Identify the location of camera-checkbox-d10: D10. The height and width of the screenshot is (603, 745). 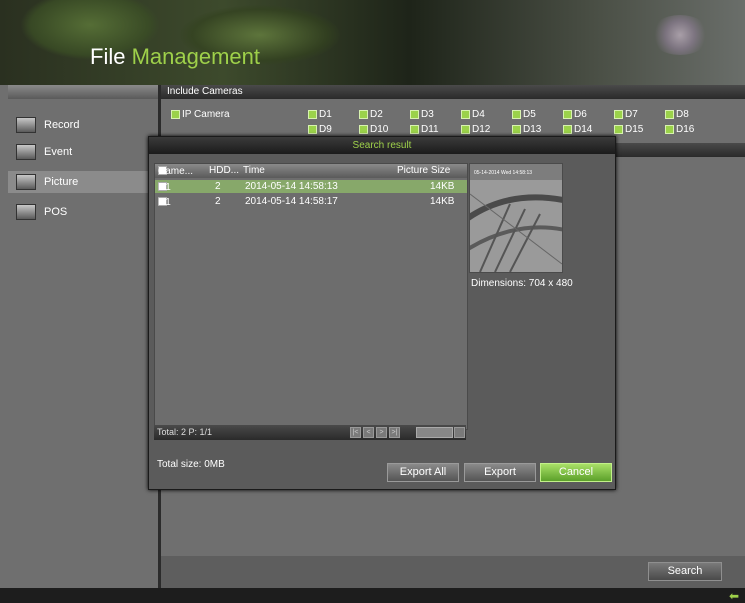
(373, 129).